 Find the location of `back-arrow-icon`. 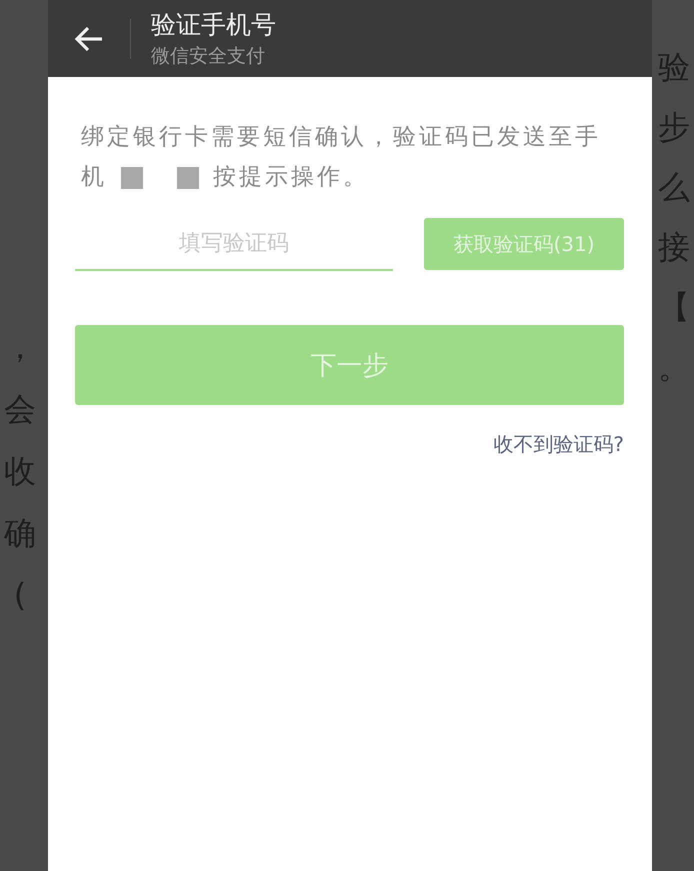

back-arrow-icon is located at coordinates (89, 39).